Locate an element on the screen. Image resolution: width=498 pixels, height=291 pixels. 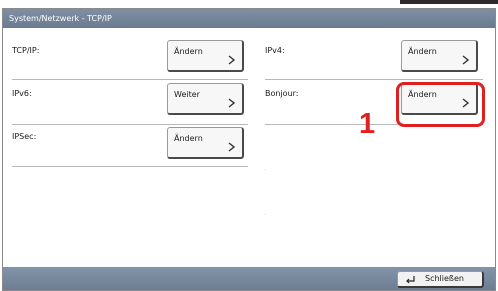
setting-label-ipv4: IPv4: is located at coordinates (275, 50).